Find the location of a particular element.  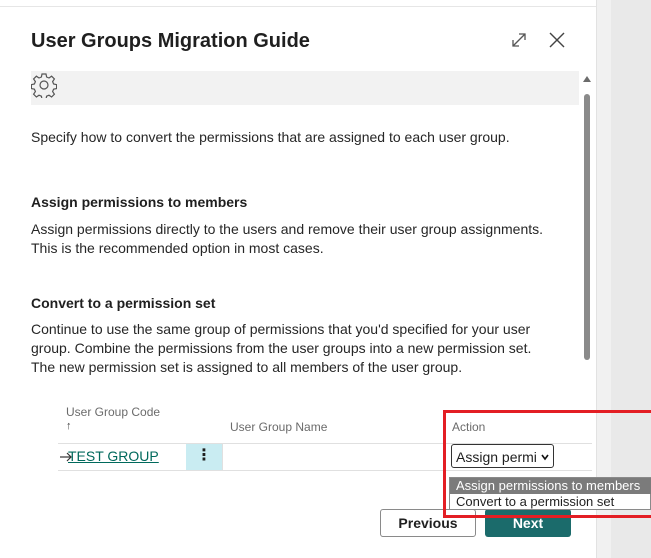

next-button: Next is located at coordinates (528, 523).